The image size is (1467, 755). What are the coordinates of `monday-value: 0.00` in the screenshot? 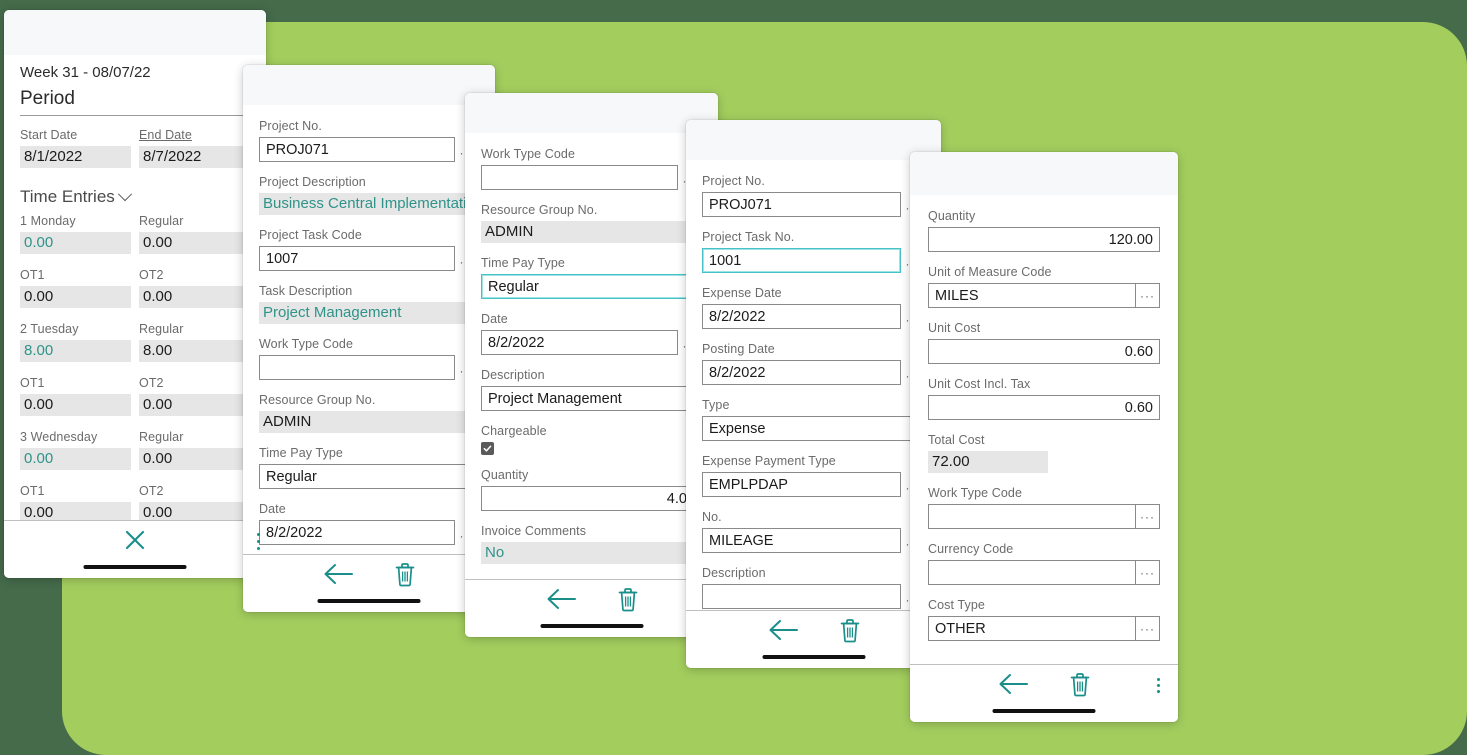 It's located at (75, 243).